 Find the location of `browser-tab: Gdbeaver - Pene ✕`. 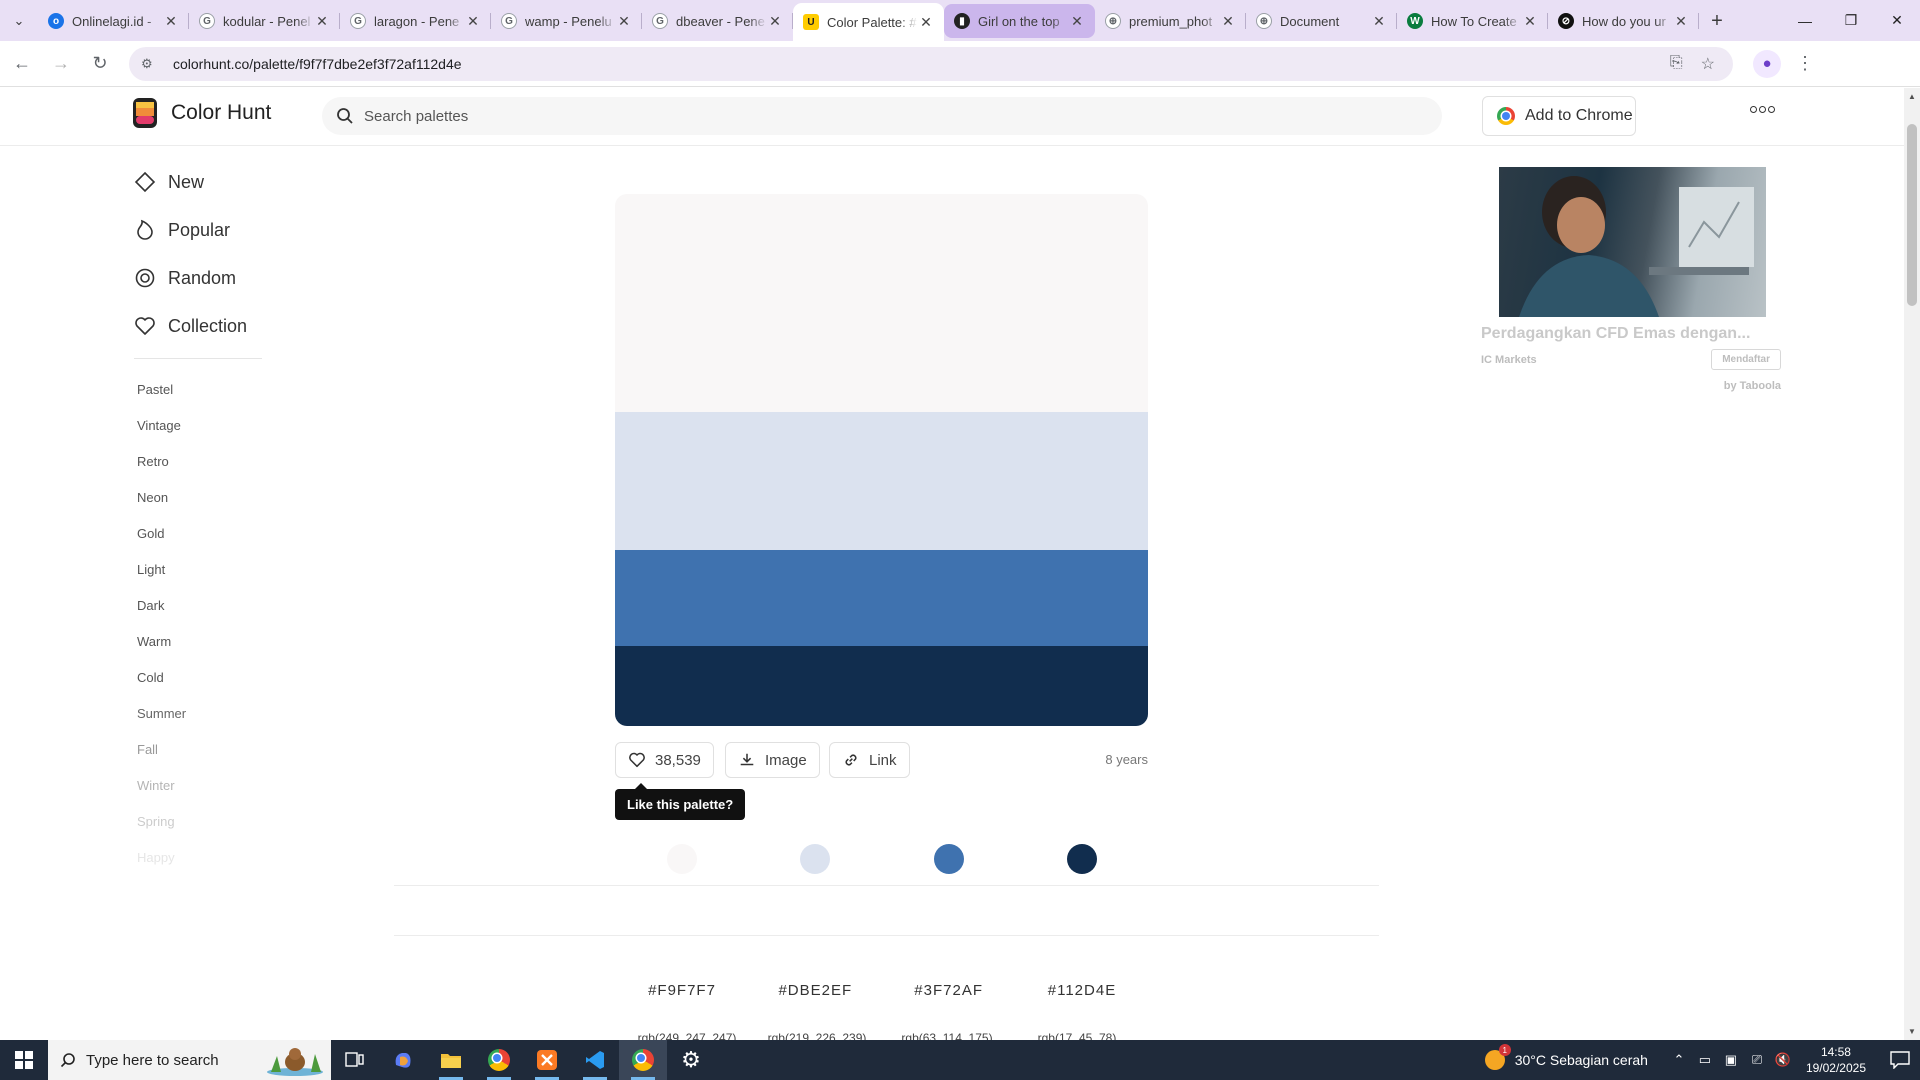

browser-tab: Gdbeaver - Pene ✕ is located at coordinates (717, 21).